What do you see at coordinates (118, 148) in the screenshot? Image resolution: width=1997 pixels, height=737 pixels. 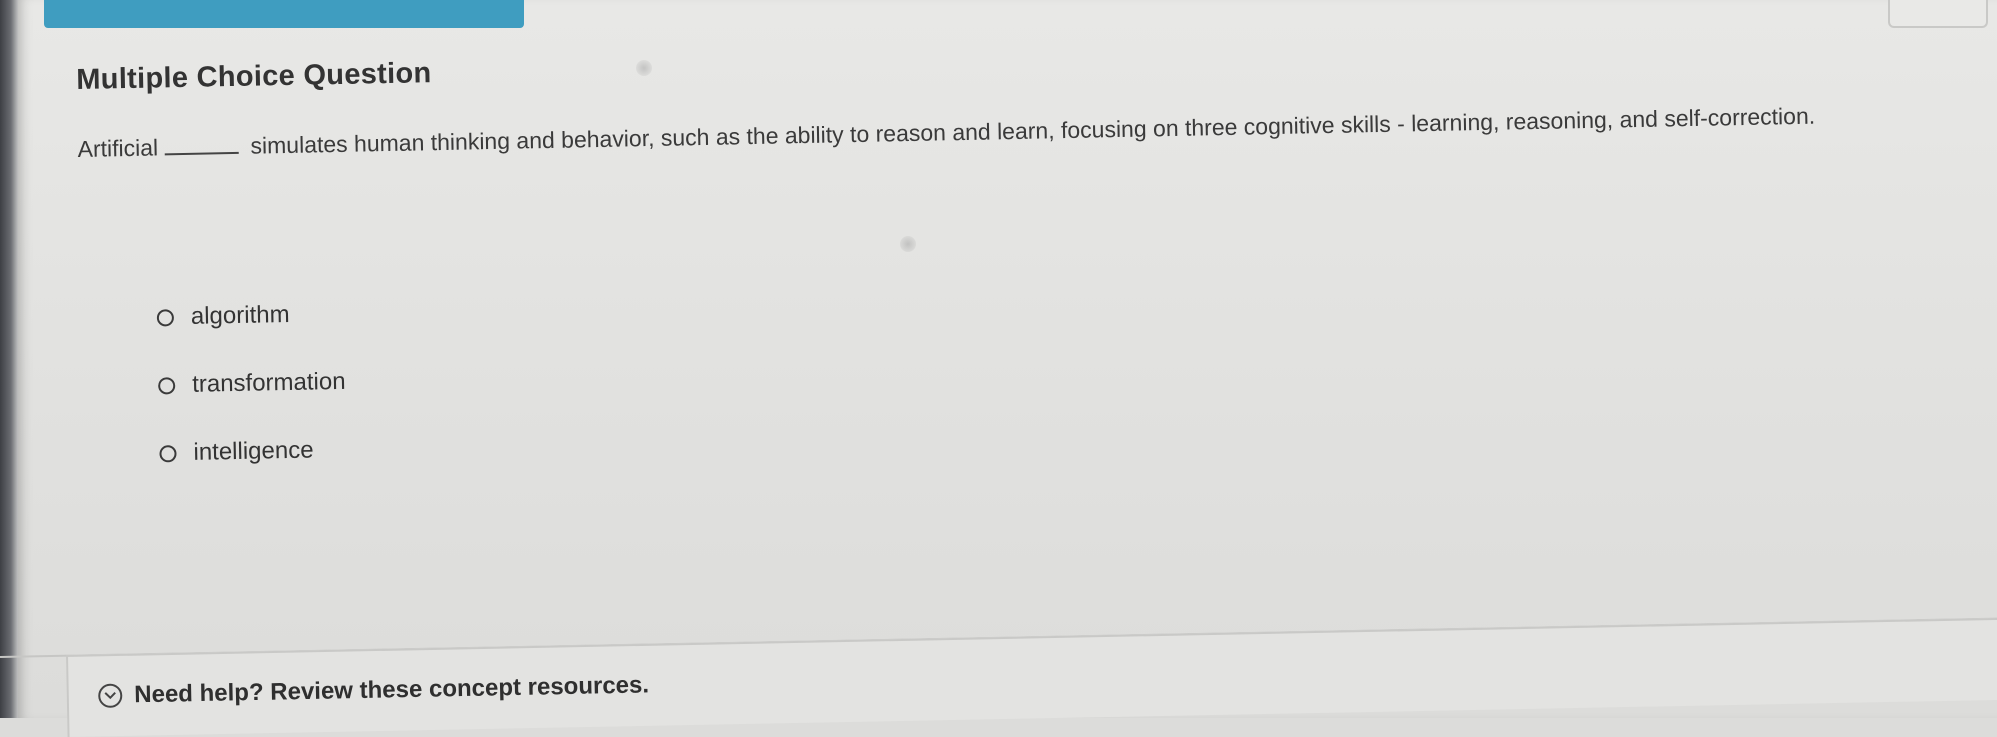 I see `question-prefix: Artificial` at bounding box center [118, 148].